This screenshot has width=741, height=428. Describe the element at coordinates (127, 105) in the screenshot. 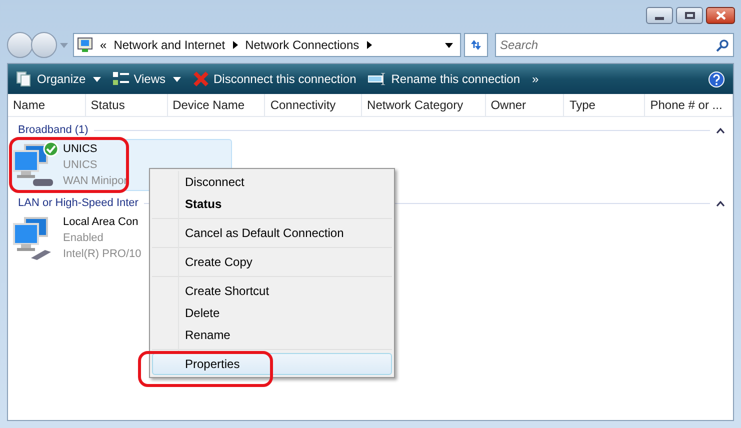

I see `column-header: Status` at that location.